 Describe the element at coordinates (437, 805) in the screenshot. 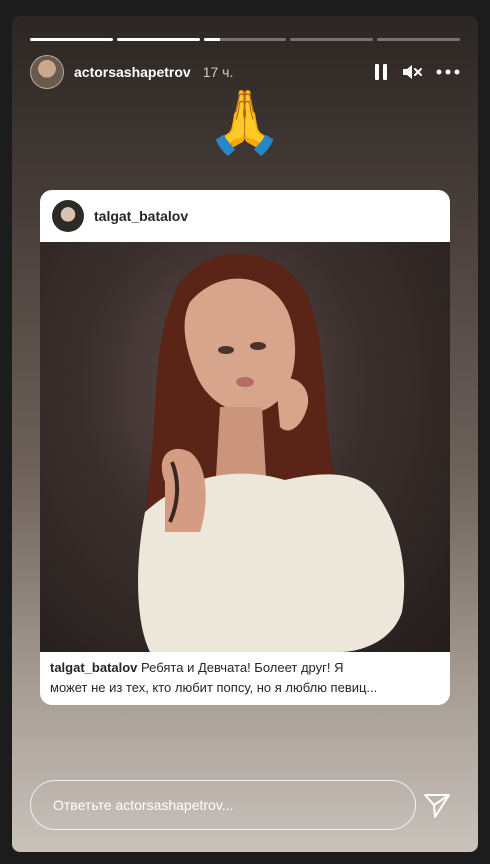

I see `paper-plane-icon` at that location.